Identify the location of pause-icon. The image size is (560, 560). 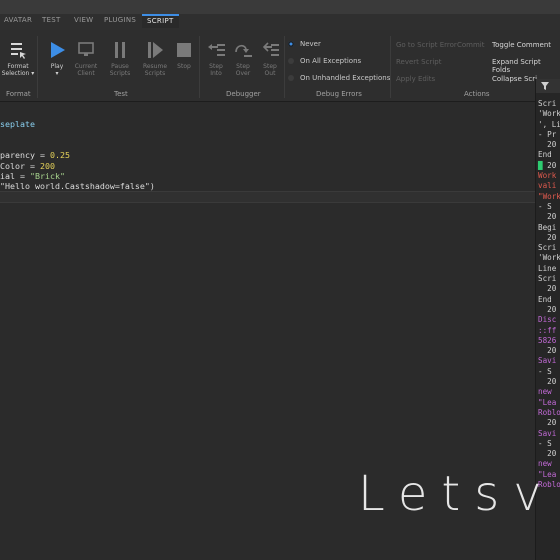
(120, 50).